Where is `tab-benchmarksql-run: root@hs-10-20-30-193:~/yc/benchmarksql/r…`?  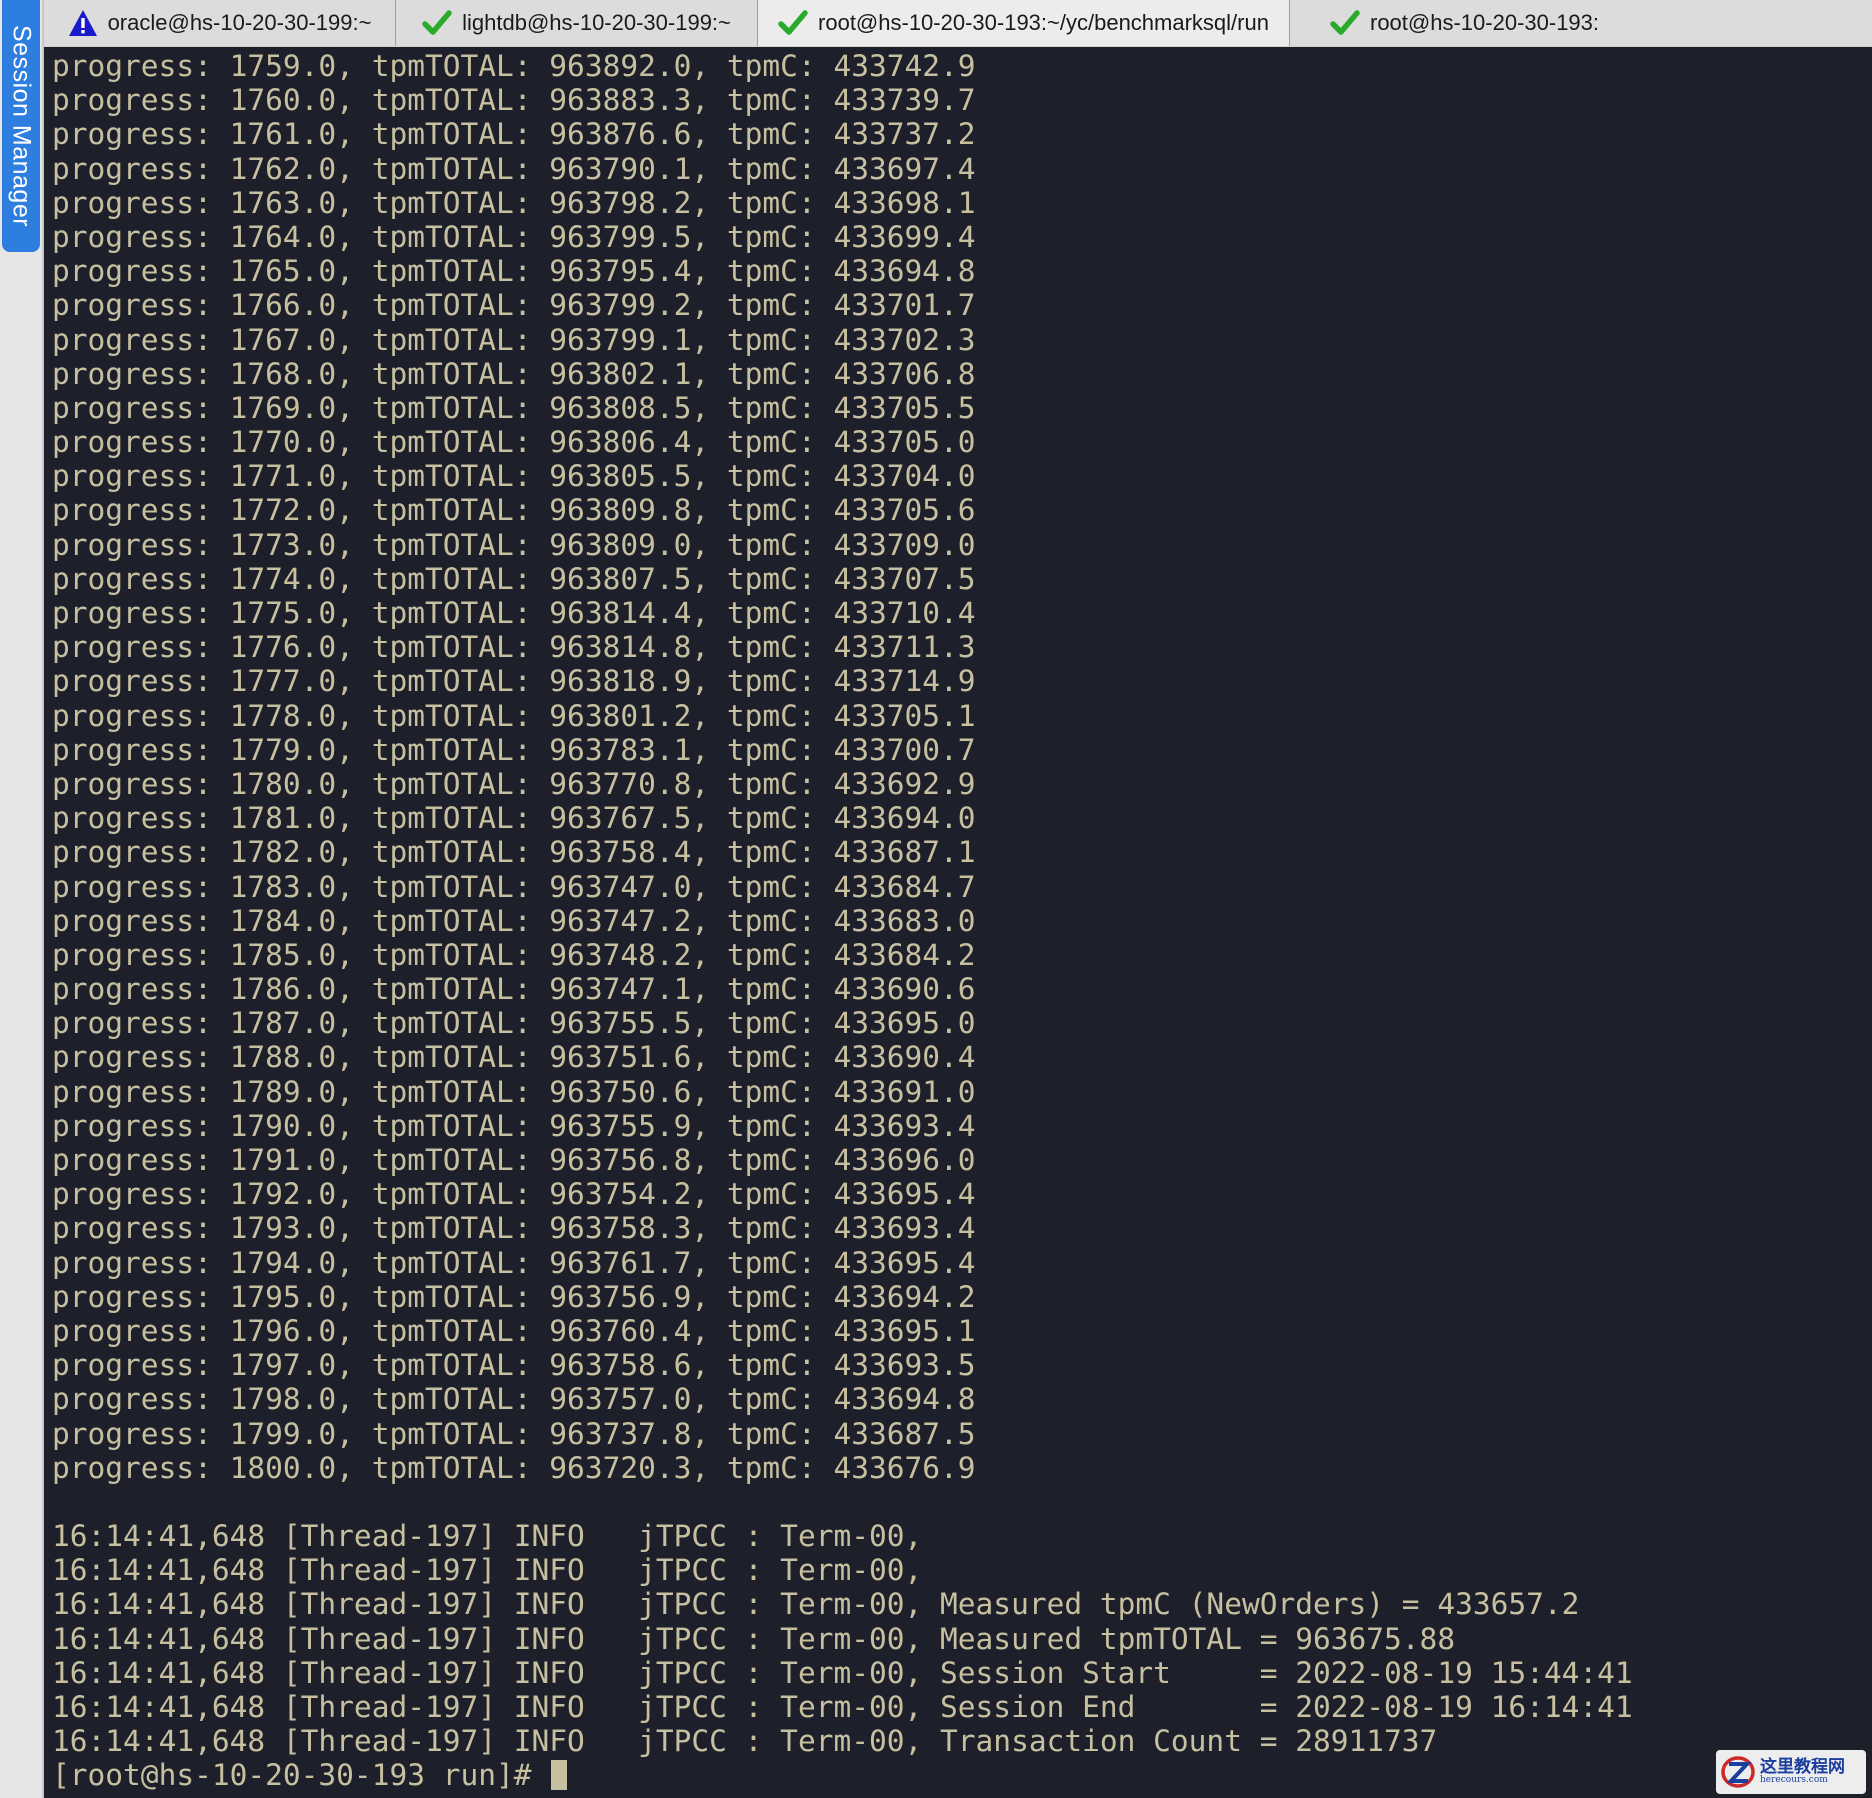 tab-benchmarksql-run: root@hs-10-20-30-193:~/yc/benchmarksql/r… is located at coordinates (1024, 23).